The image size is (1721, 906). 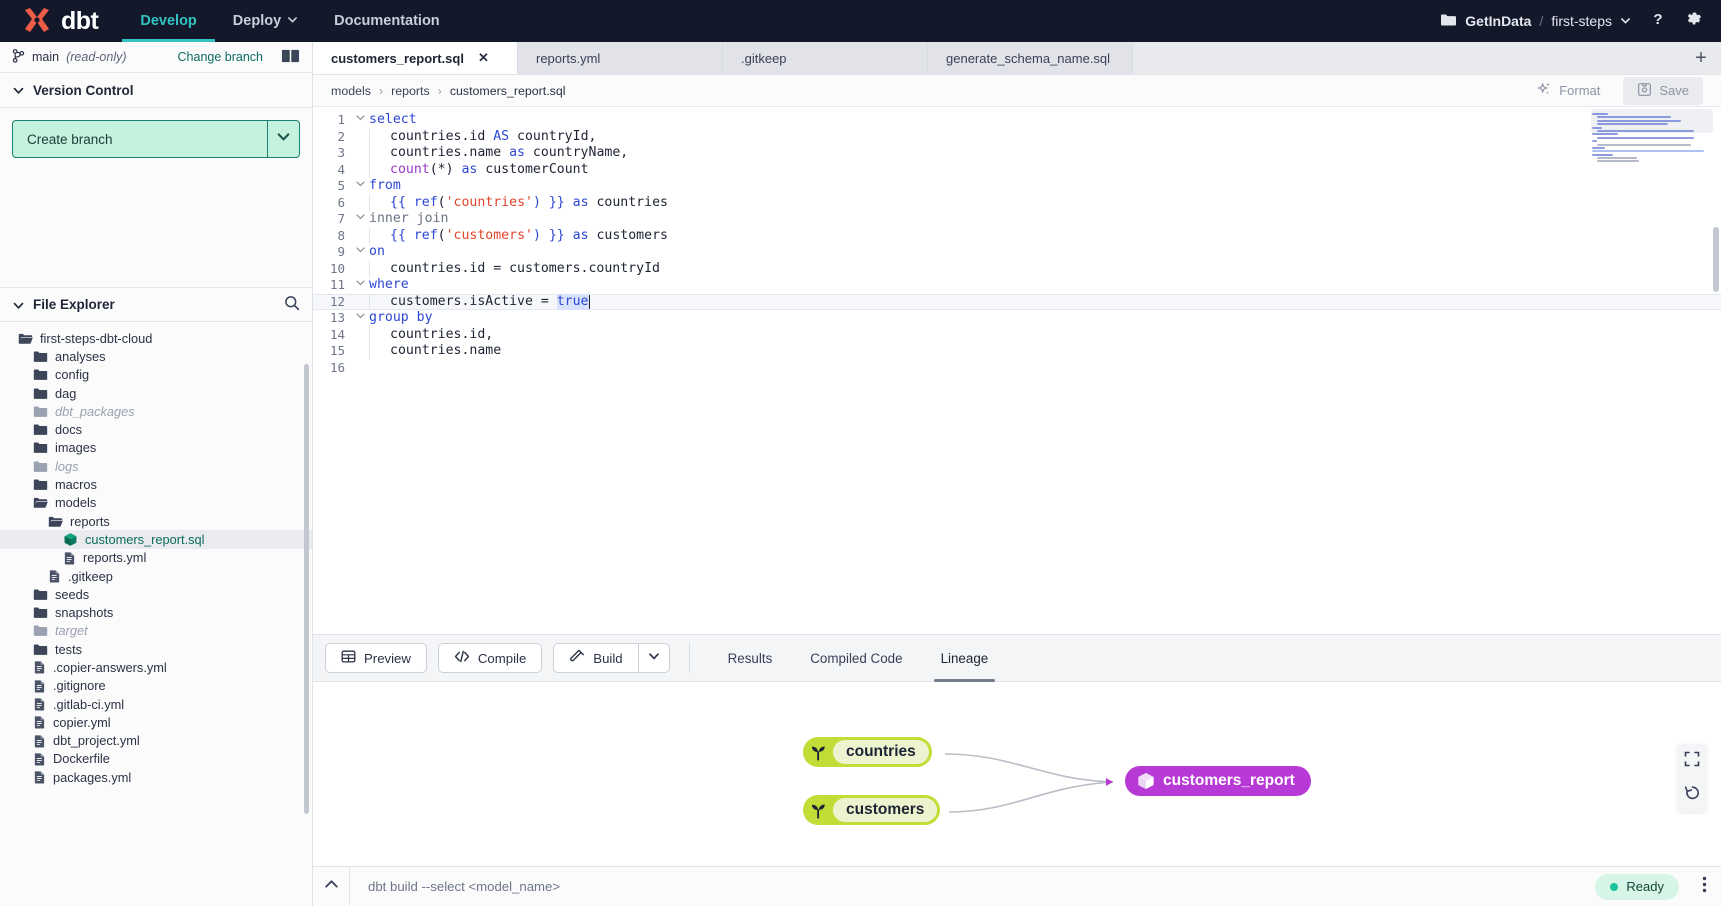 What do you see at coordinates (1017, 202) in the screenshot?
I see `code-line: 6 {{ ref('countries') }} as countries` at bounding box center [1017, 202].